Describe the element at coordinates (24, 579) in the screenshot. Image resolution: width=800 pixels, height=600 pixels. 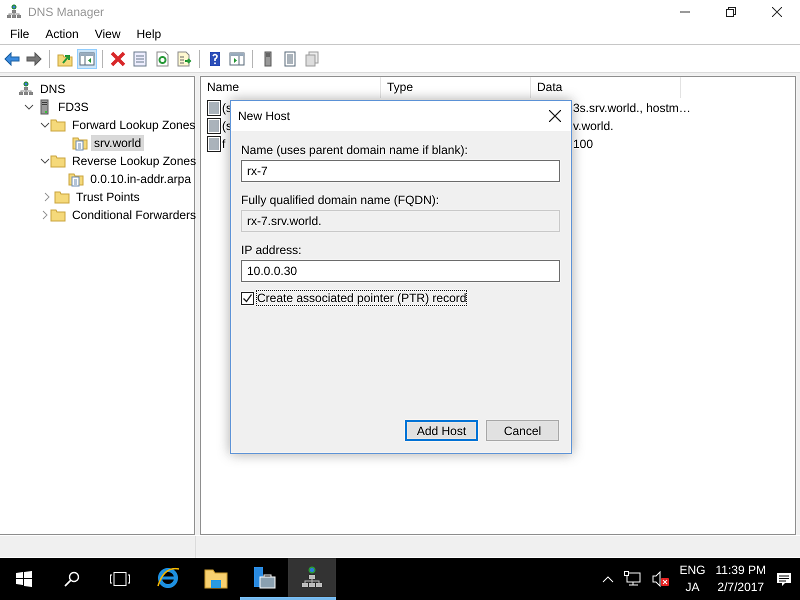
I see `start-icon` at that location.